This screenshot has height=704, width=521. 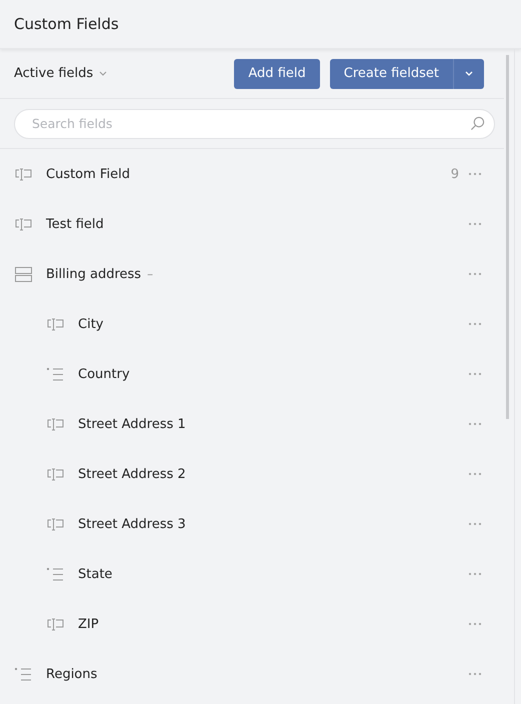 I want to click on field-name: State, so click(x=95, y=574).